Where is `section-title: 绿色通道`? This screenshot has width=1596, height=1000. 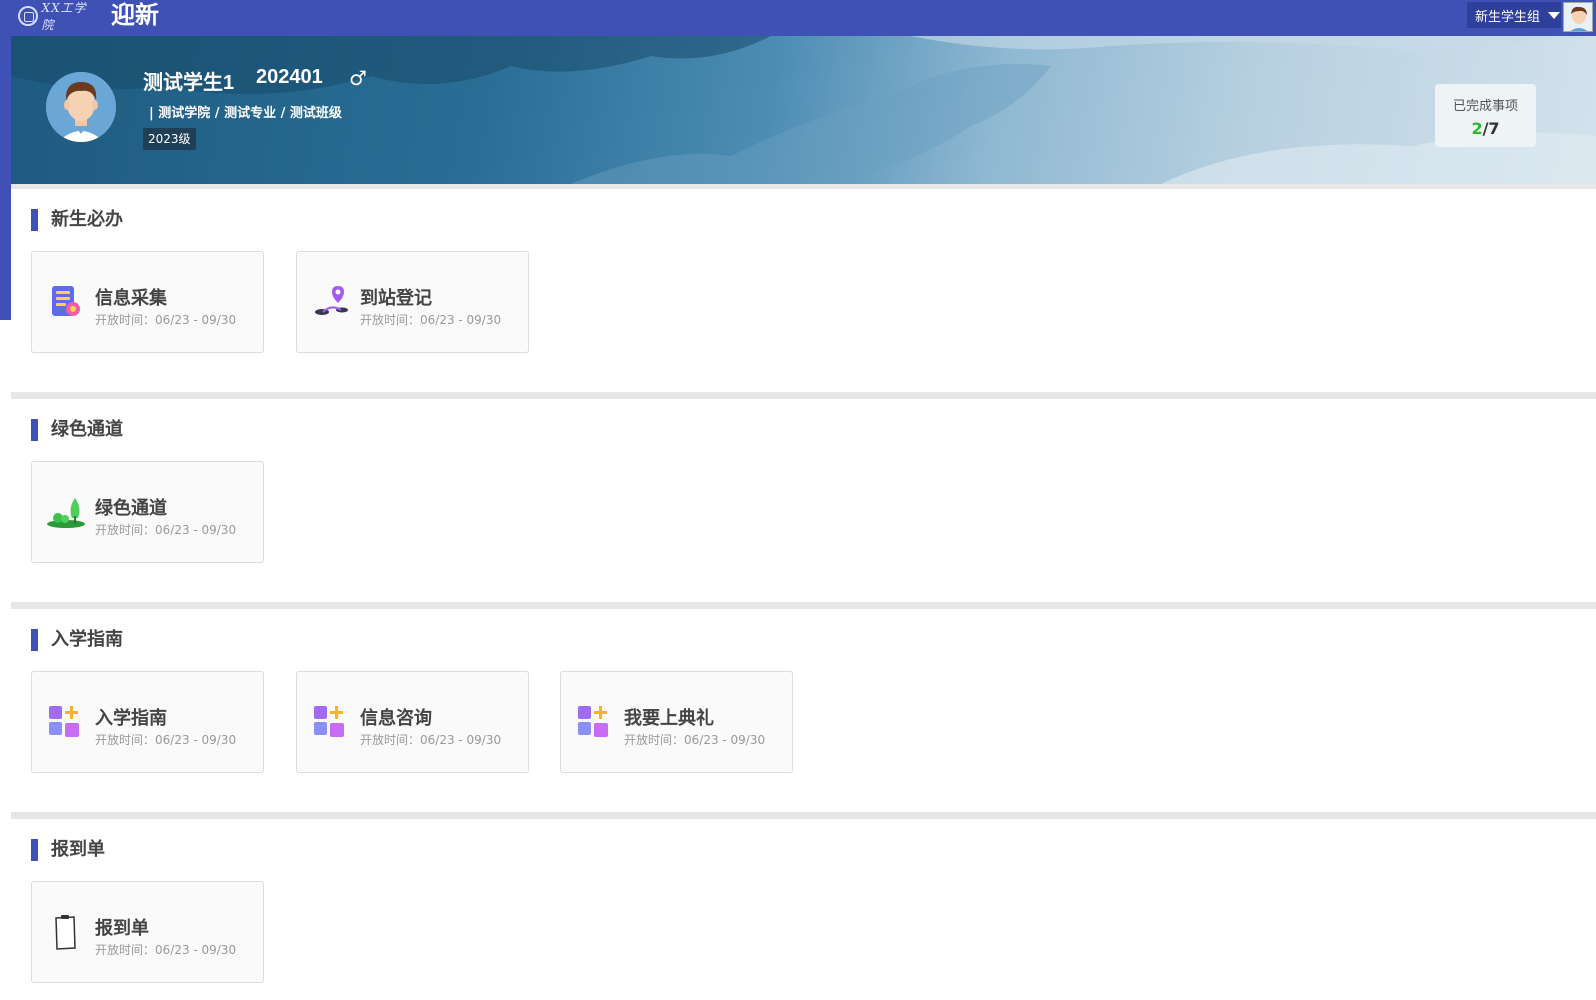 section-title: 绿色通道 is located at coordinates (77, 430).